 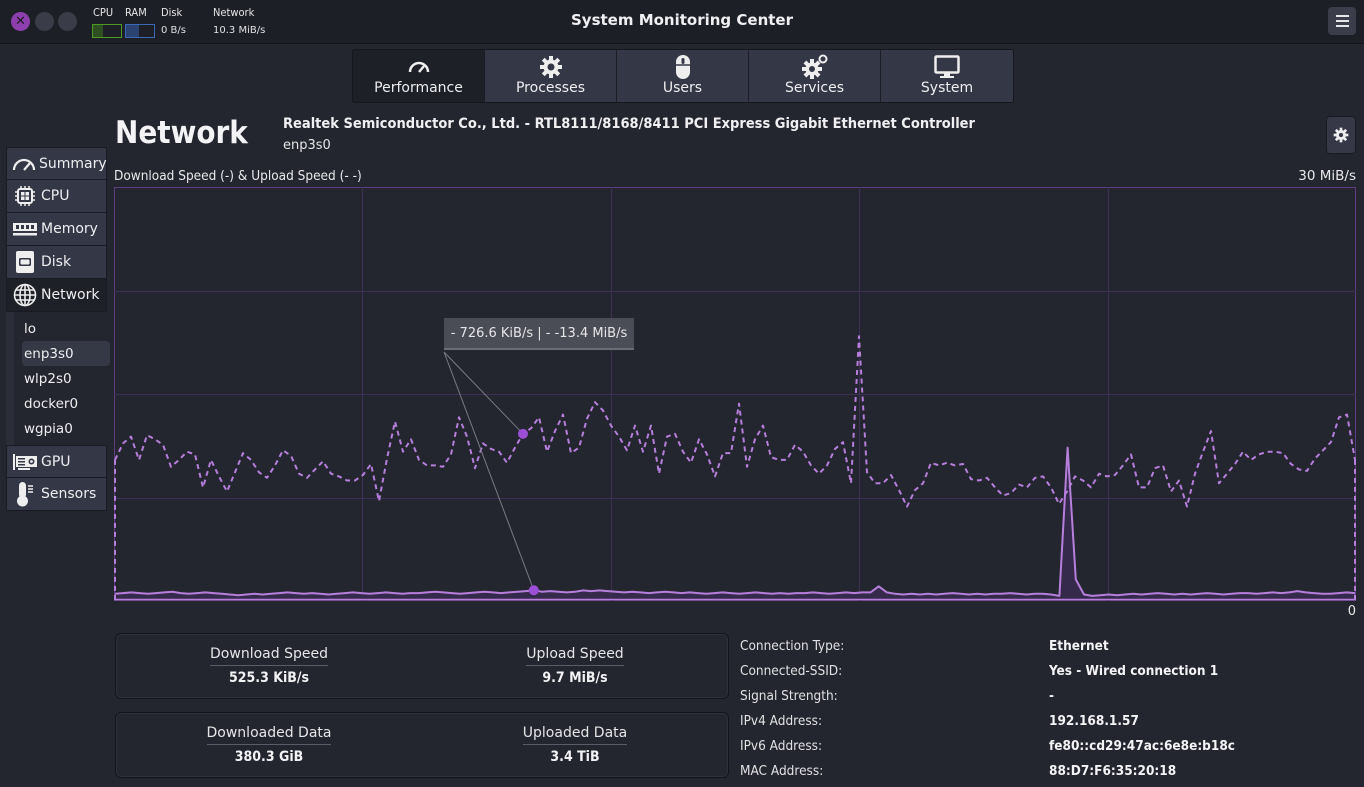 What do you see at coordinates (575, 656) in the screenshot?
I see `stat-label: Upload Speed` at bounding box center [575, 656].